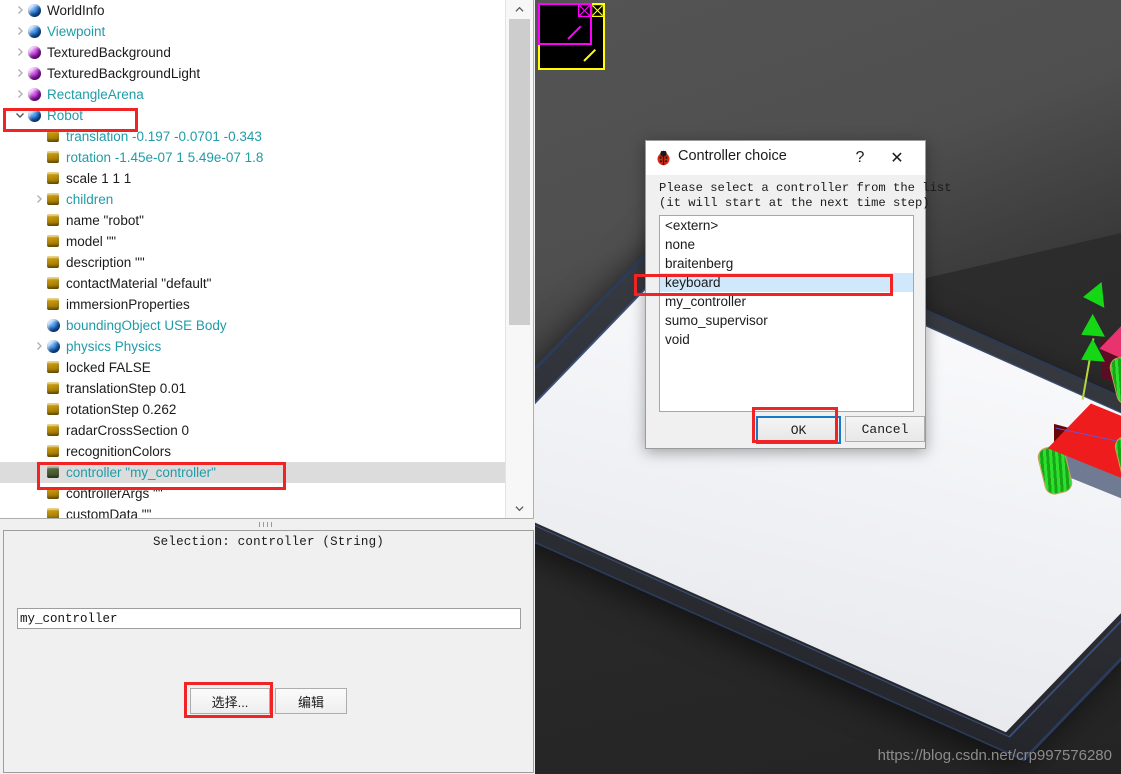  Describe the element at coordinates (139, 283) in the screenshot. I see `tree-item-label: contactMaterial "default"` at that location.